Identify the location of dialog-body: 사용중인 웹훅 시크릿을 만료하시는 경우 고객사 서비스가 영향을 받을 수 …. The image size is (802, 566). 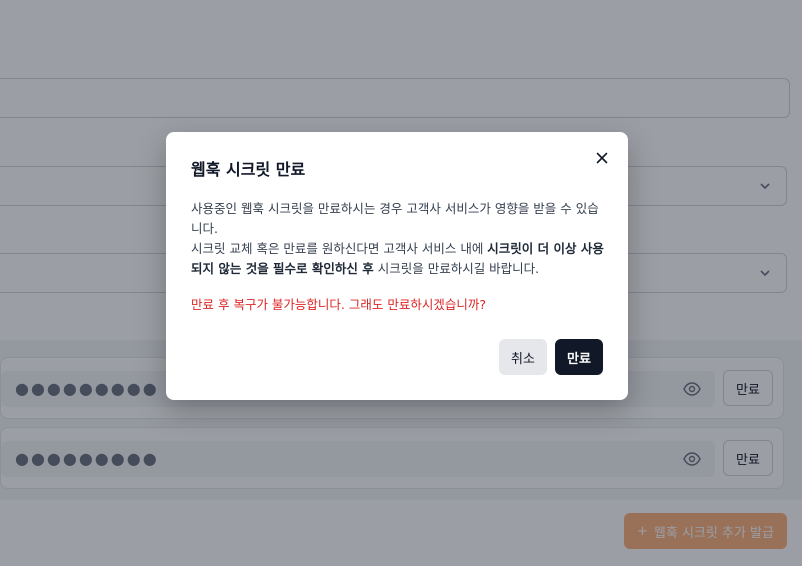
(400, 239).